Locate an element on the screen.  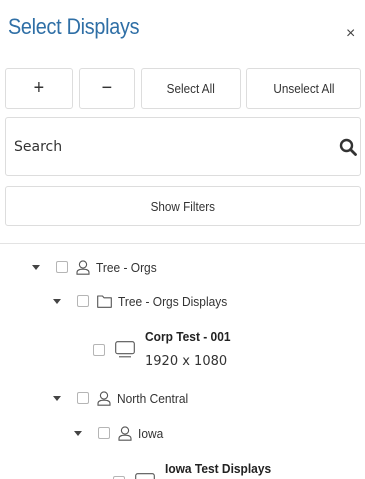
search-box is located at coordinates (183, 146).